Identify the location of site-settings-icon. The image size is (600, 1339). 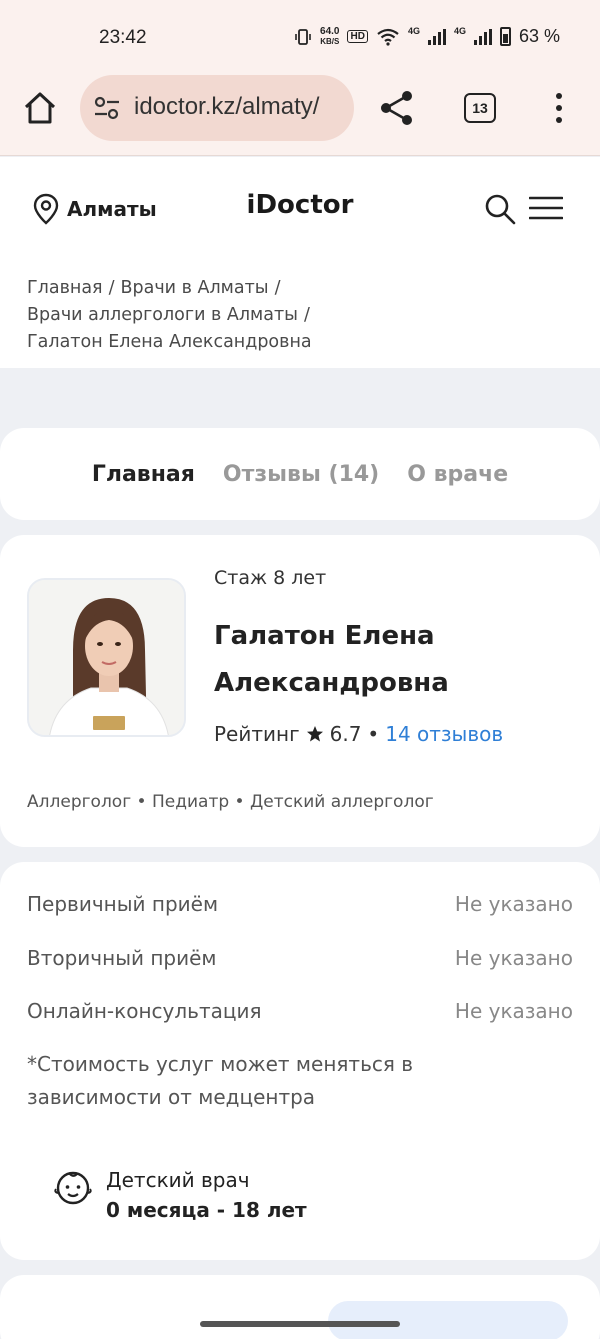
(107, 108).